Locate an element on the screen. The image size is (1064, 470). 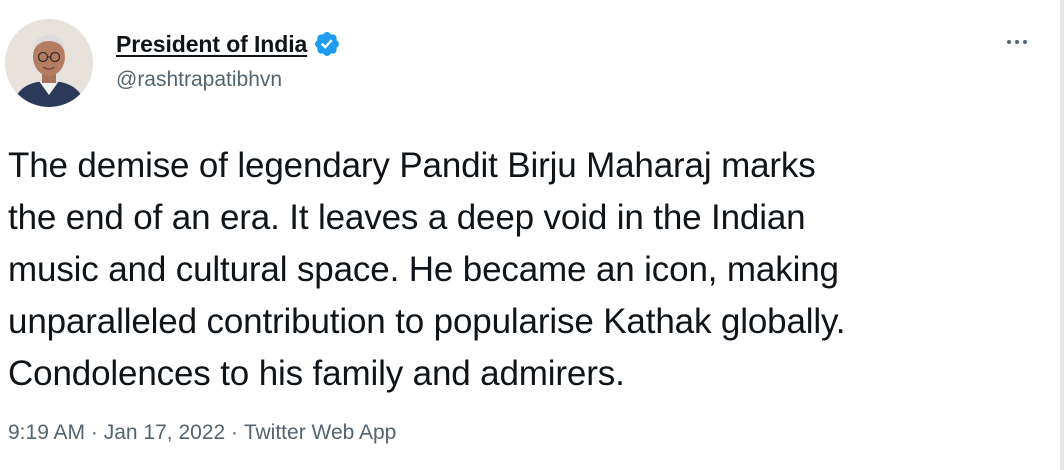
display-name: President of India is located at coordinates (211, 44).